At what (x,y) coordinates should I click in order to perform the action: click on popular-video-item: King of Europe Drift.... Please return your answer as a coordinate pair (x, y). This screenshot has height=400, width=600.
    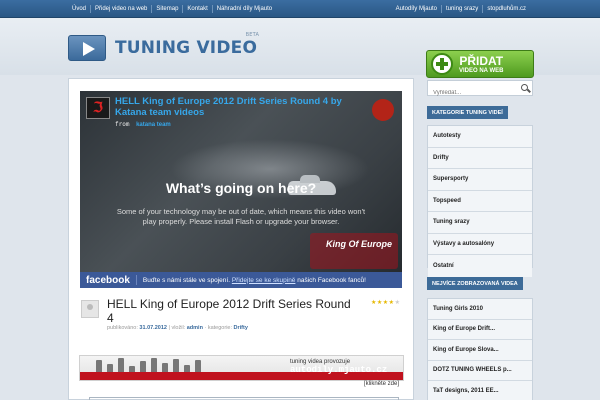
    Looking at the image, I should click on (480, 329).